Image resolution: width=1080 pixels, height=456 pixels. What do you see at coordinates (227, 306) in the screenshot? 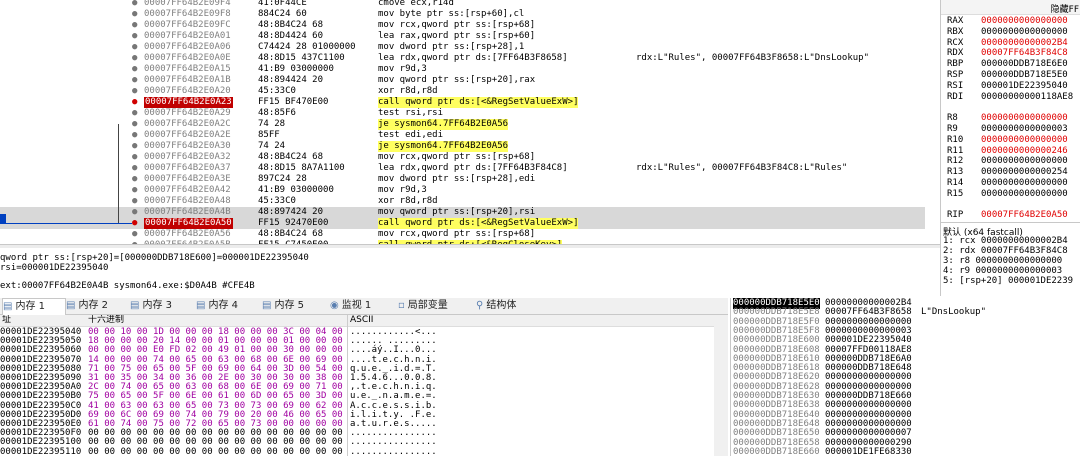
I see `tab-memory-4: ▤ 内存 4` at bounding box center [227, 306].